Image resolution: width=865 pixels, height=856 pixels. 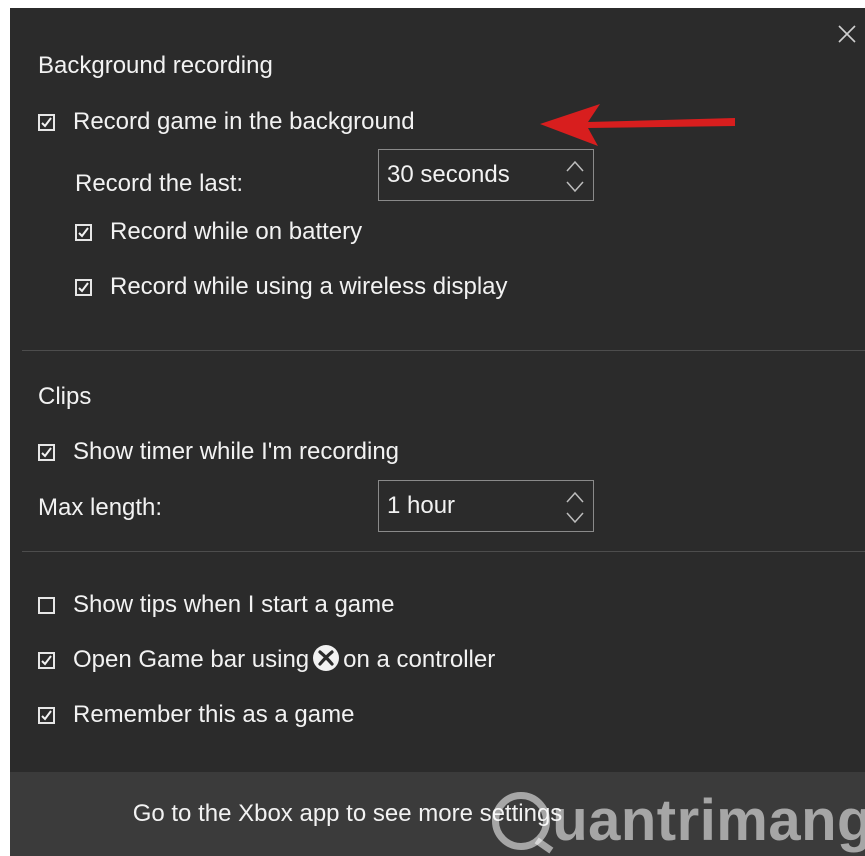 I want to click on checkbox-record-in-background: Record game in the background, so click(x=226, y=122).